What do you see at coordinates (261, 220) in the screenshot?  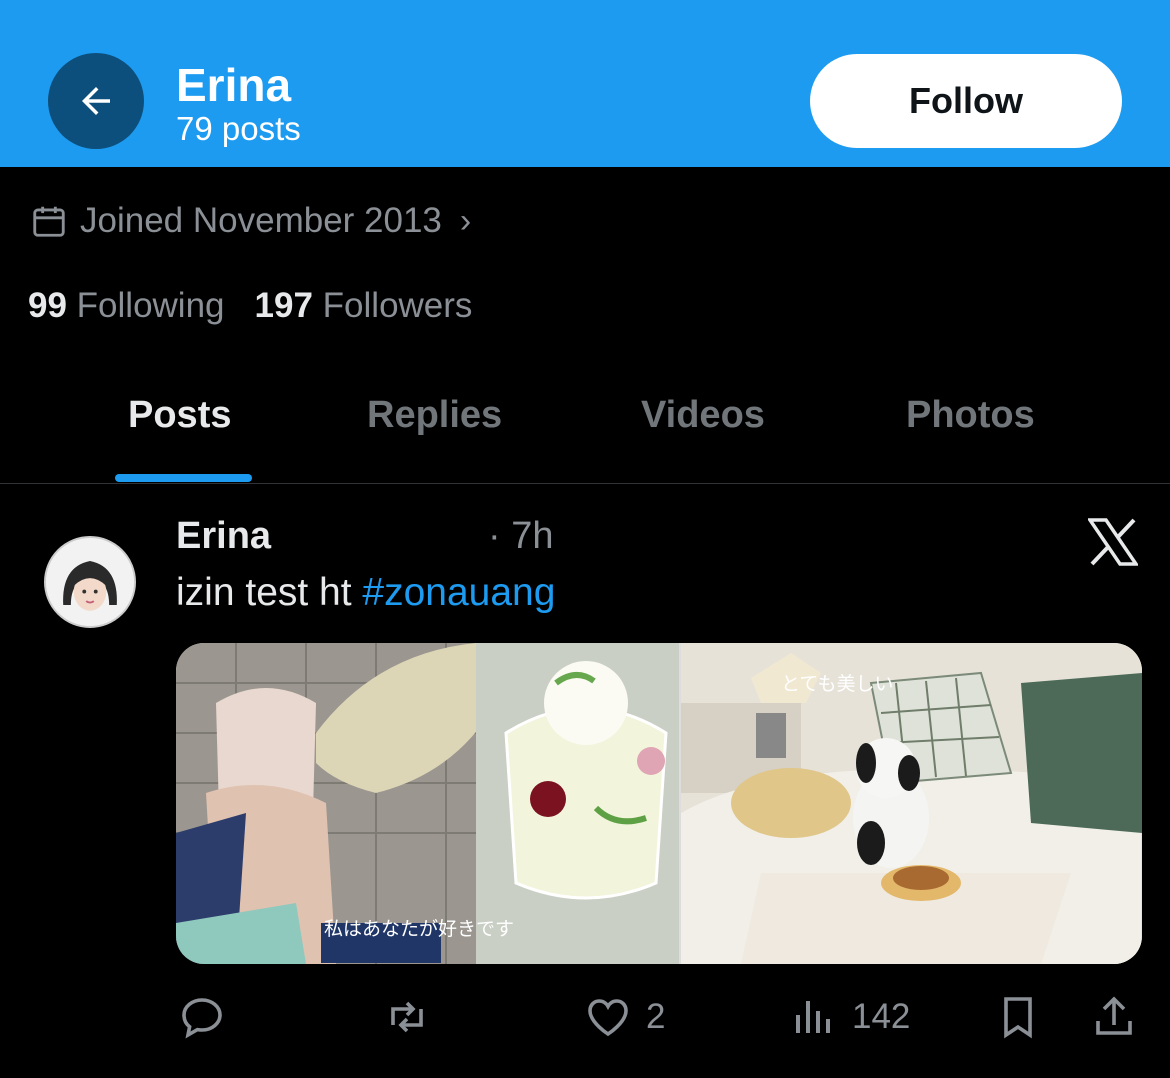 I see `joined-label: Joined November 2013` at bounding box center [261, 220].